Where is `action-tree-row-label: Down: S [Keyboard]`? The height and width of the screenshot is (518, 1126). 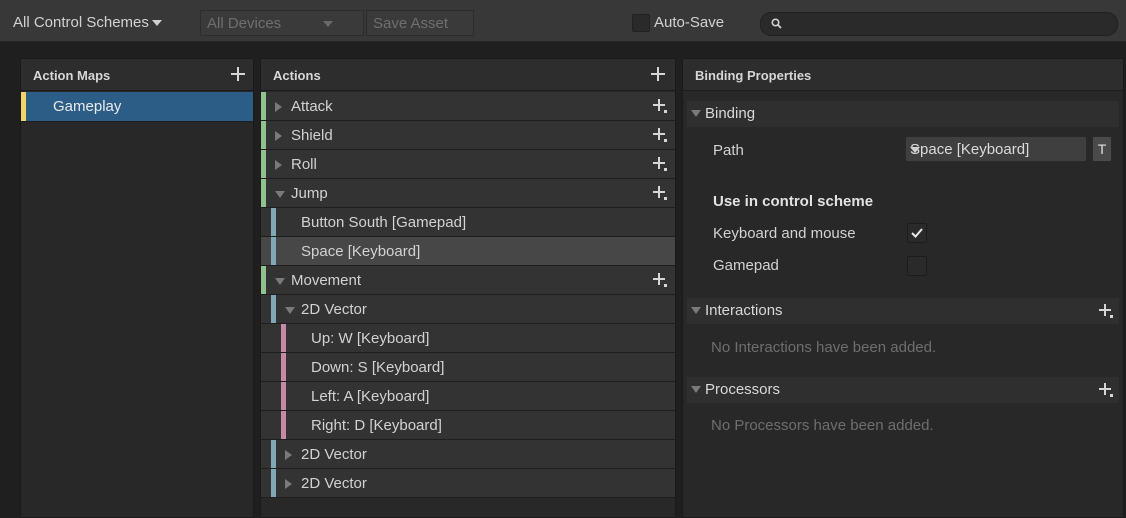 action-tree-row-label: Down: S [Keyboard] is located at coordinates (378, 367).